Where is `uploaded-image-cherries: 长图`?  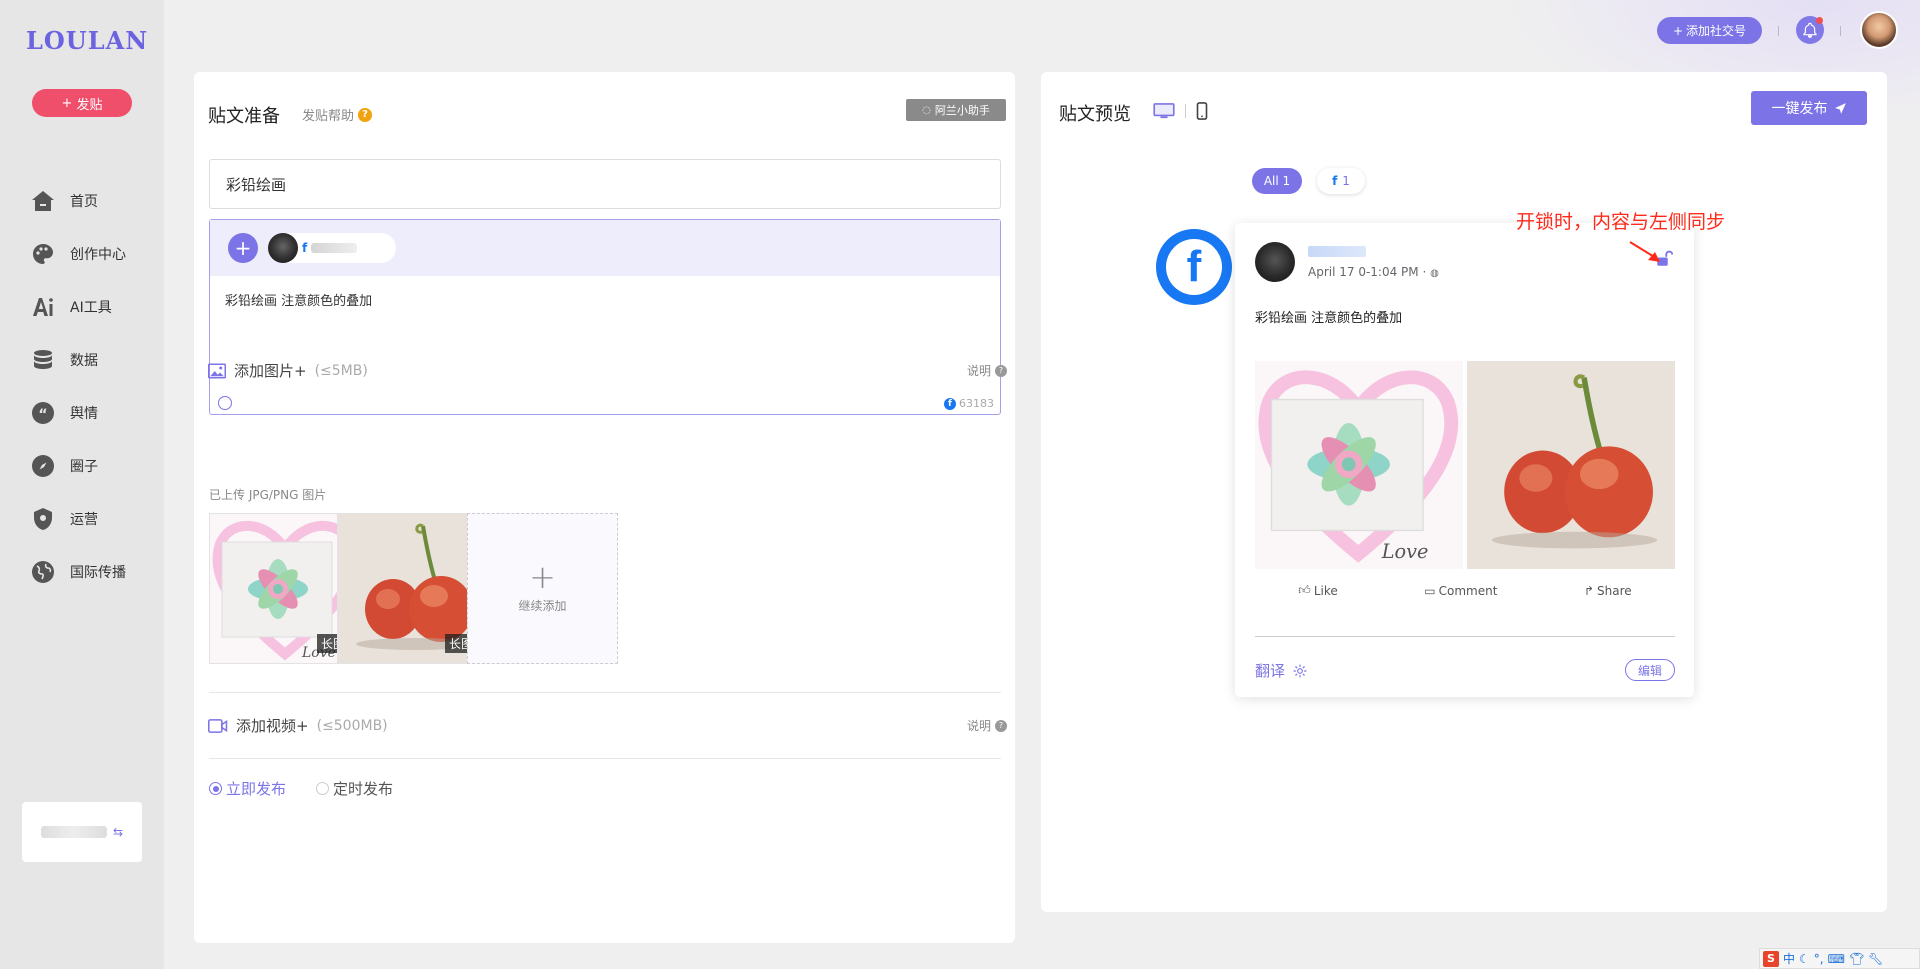
uploaded-image-cherries: 长图 is located at coordinates (412, 588).